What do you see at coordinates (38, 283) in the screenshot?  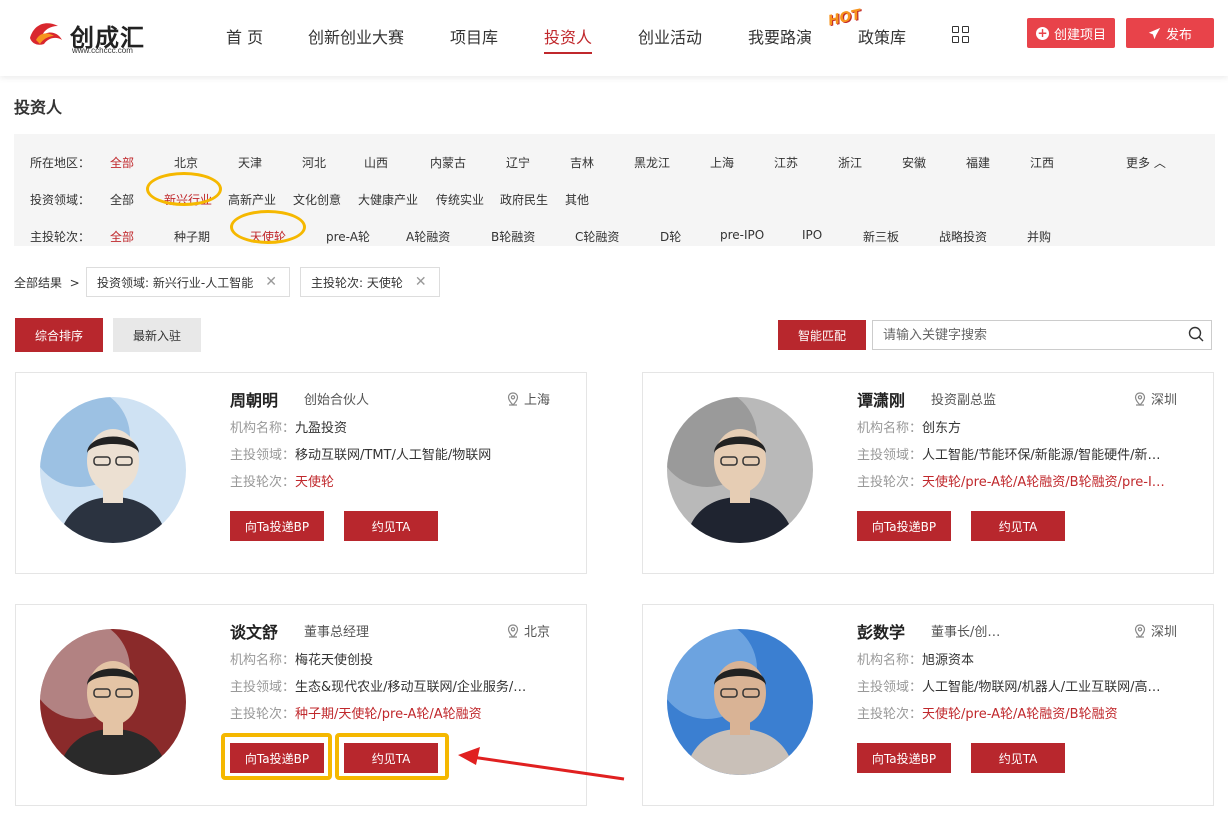 I see `breadcrumb-all-link: 全部结果` at bounding box center [38, 283].